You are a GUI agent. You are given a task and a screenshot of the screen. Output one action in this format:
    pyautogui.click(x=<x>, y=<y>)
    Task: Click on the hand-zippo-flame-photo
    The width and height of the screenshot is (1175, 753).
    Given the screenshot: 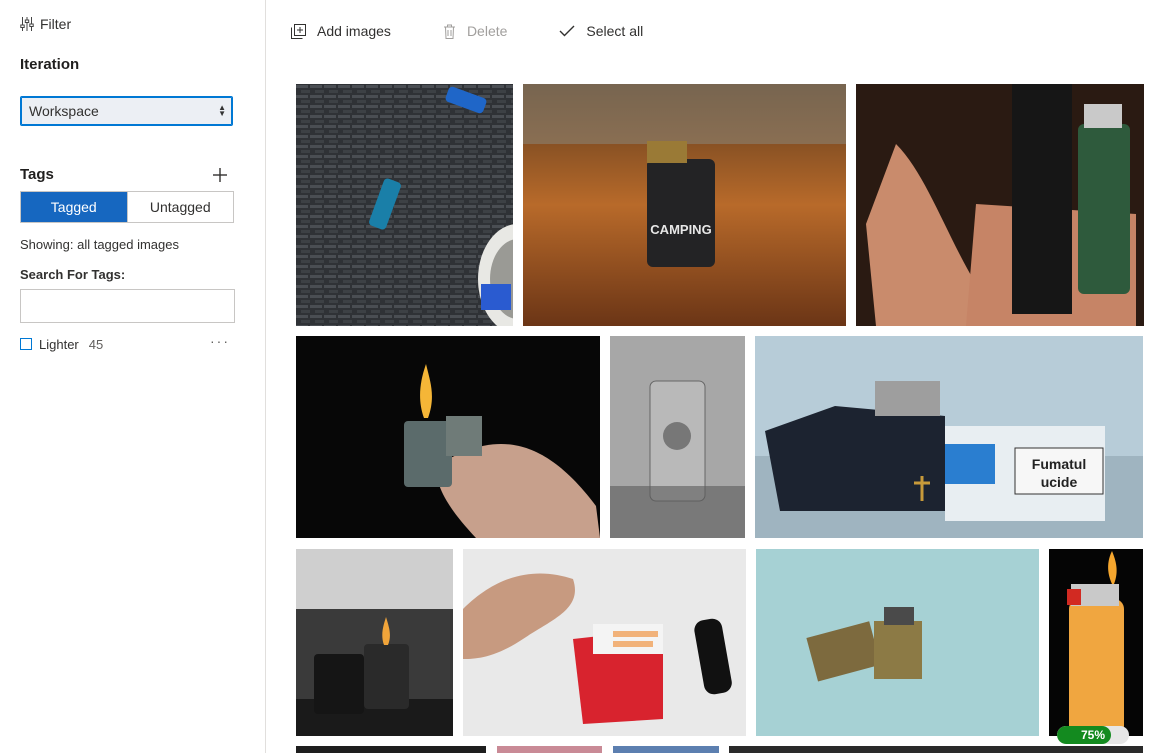 What is the action you would take?
    pyautogui.click(x=448, y=437)
    